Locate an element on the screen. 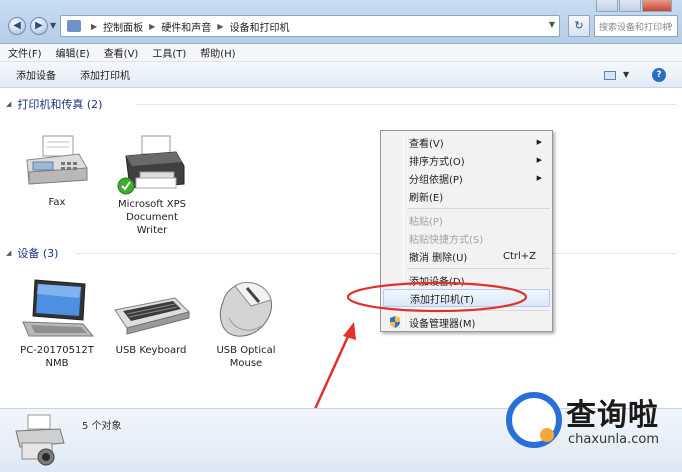  menu-item-device-manager: 设备管理器(M) is located at coordinates (466, 322).